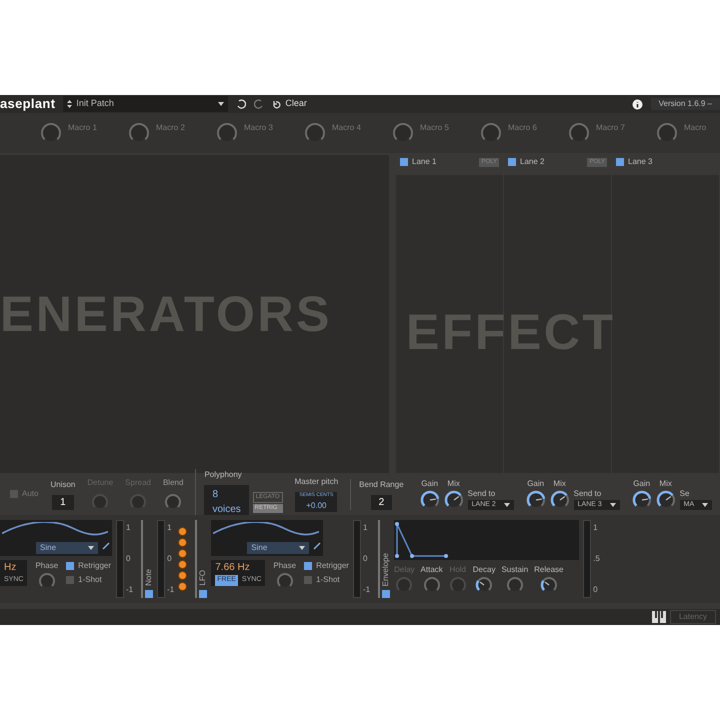 The height and width of the screenshot is (720, 720). Describe the element at coordinates (484, 570) in the screenshot. I see `knob-label: Decay` at that location.